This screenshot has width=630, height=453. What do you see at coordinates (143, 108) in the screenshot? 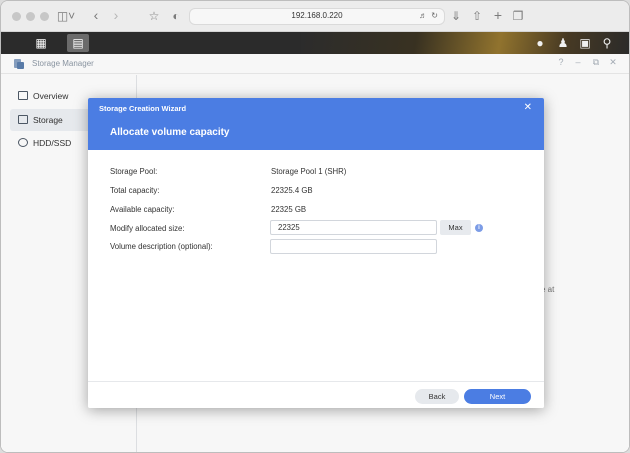
I see `dialog-title: Storage Creation Wizard` at bounding box center [143, 108].